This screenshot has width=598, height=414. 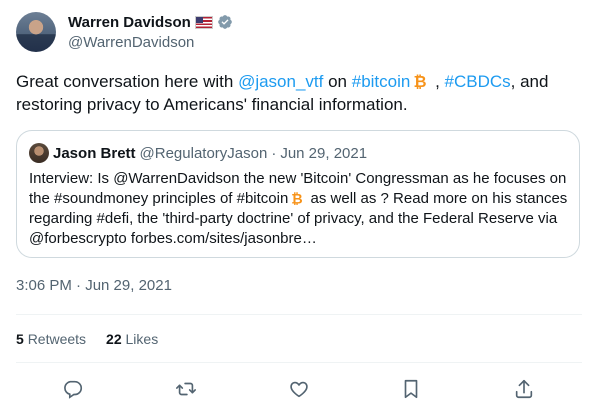 I want to click on like-icon, so click(x=299, y=389).